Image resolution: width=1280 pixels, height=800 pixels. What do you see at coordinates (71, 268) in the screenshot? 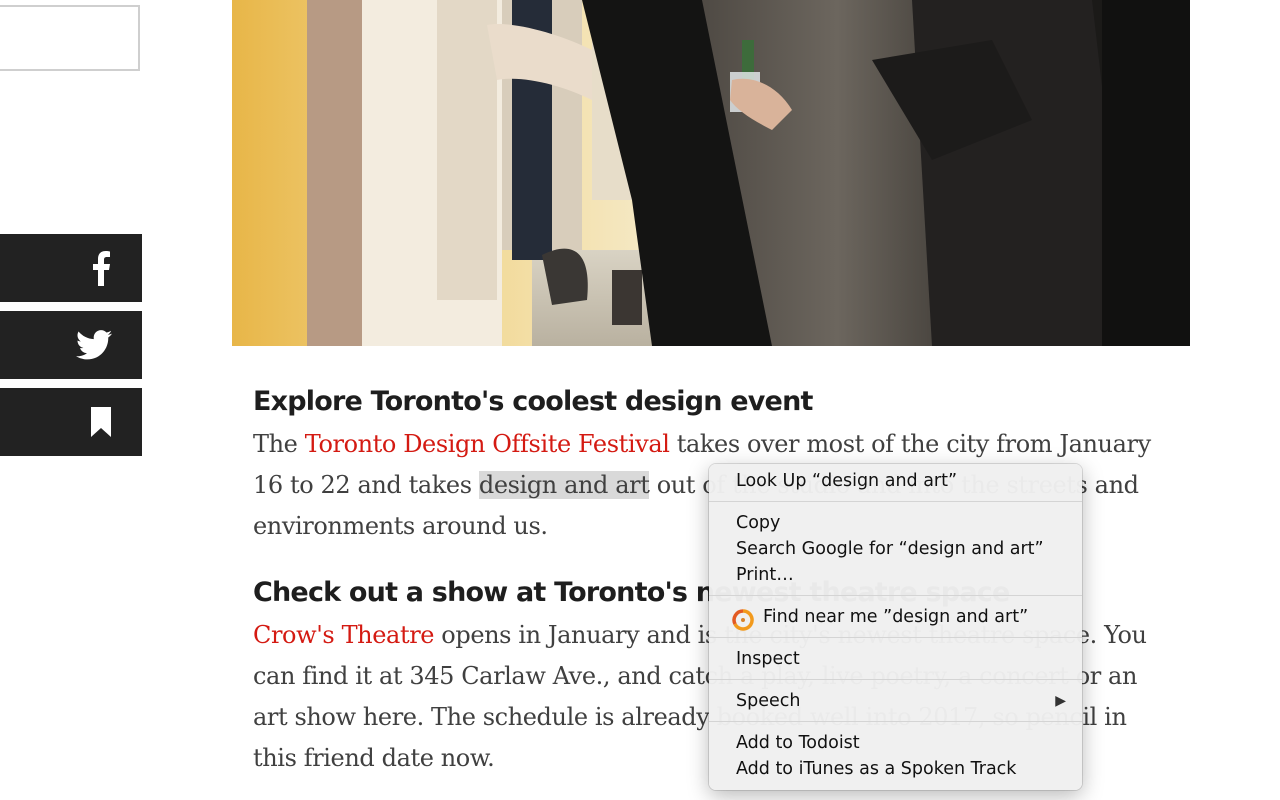
I see `facebook-share-button` at bounding box center [71, 268].